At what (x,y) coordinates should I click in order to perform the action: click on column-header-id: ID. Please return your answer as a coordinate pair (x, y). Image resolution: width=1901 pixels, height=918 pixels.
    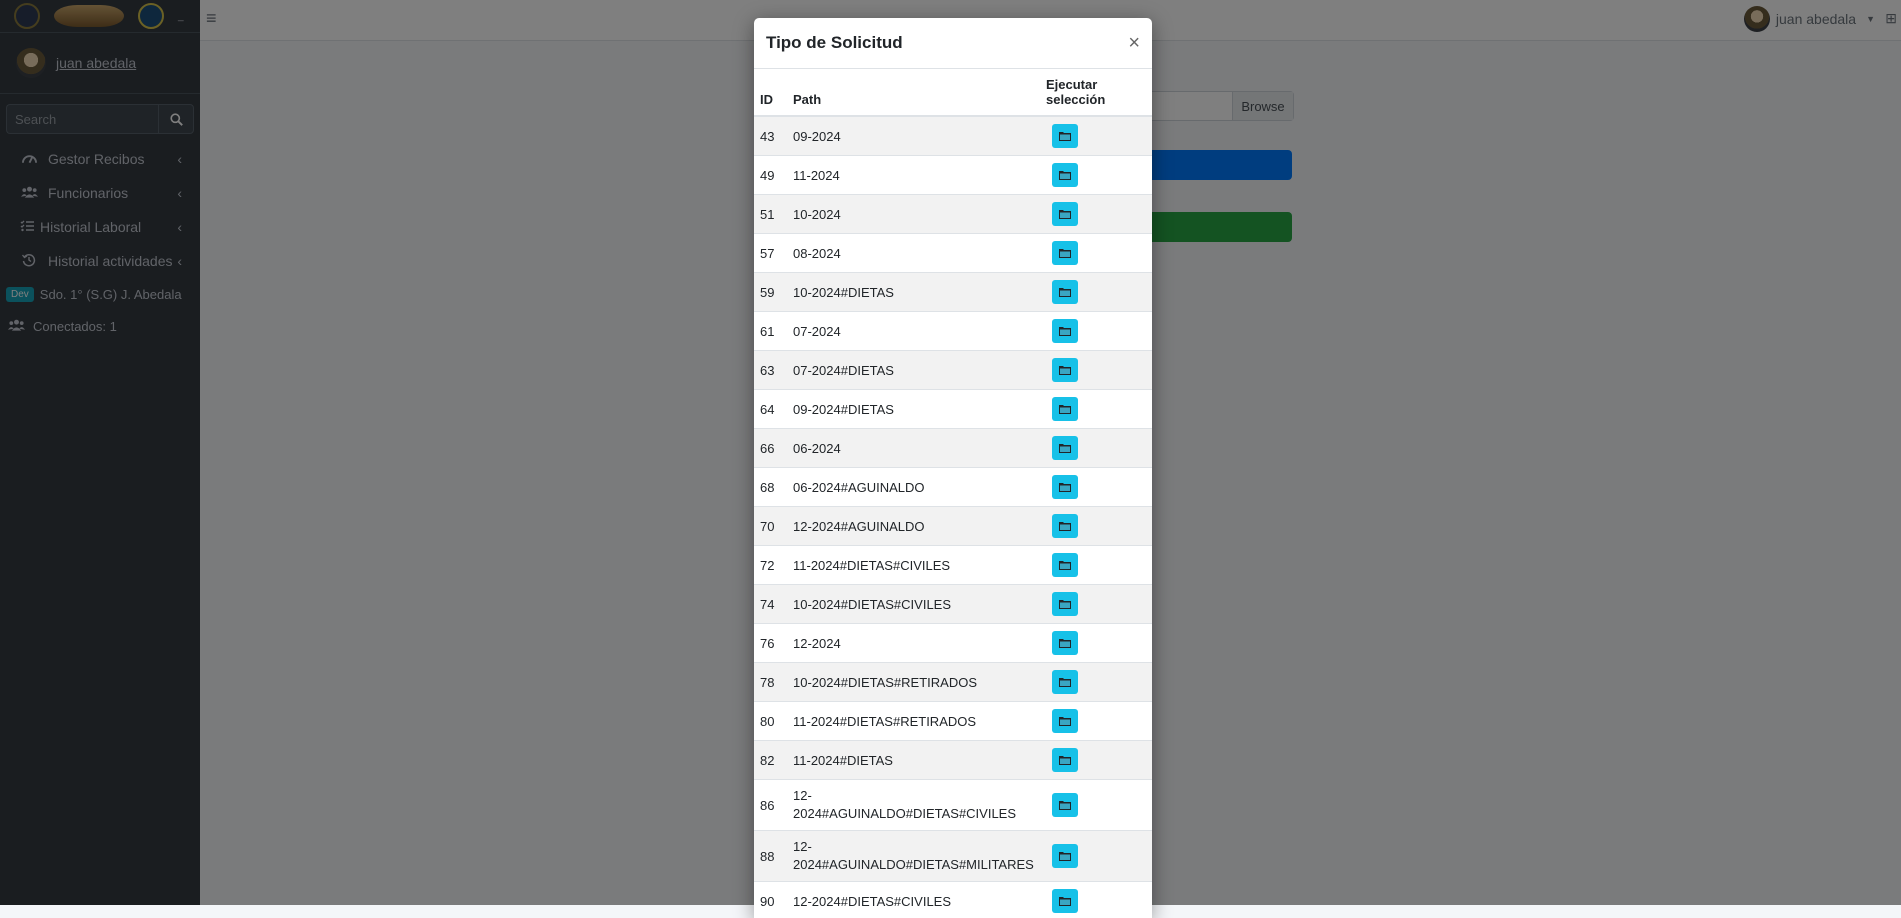
    Looking at the image, I should click on (770, 92).